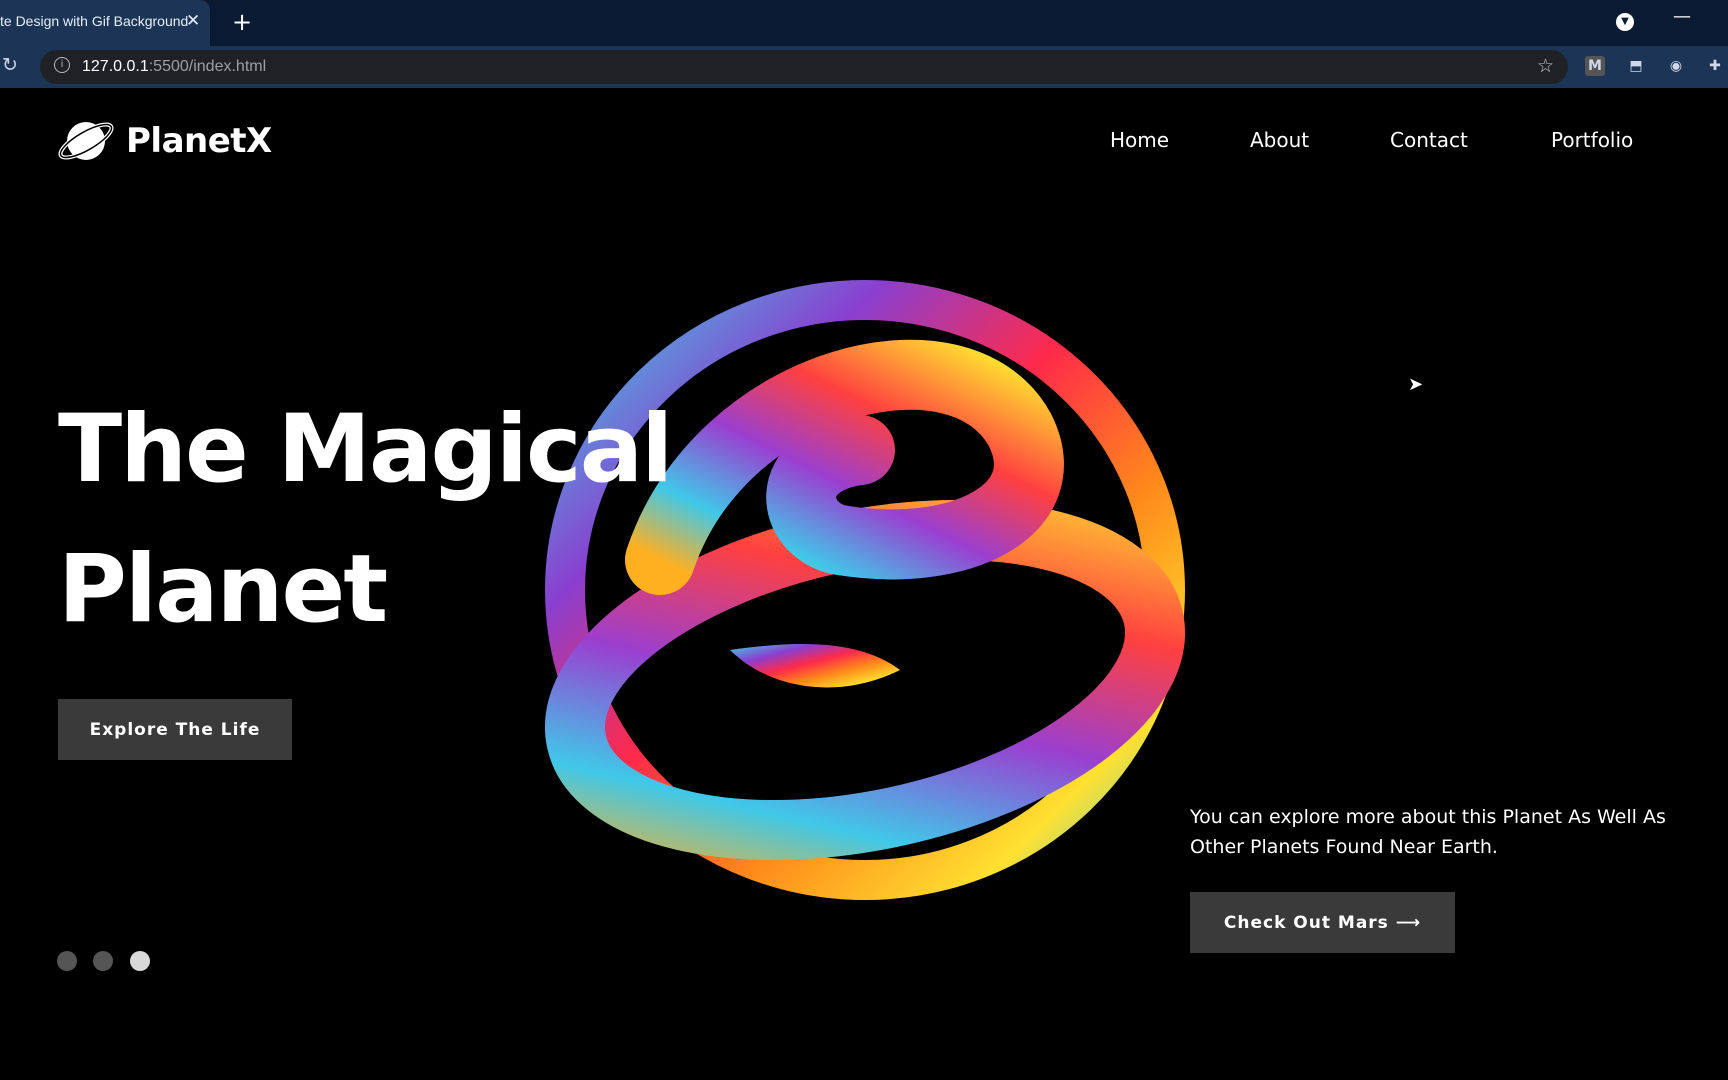 The image size is (1728, 1080). I want to click on headline-line-1: The Magical, so click(365, 449).